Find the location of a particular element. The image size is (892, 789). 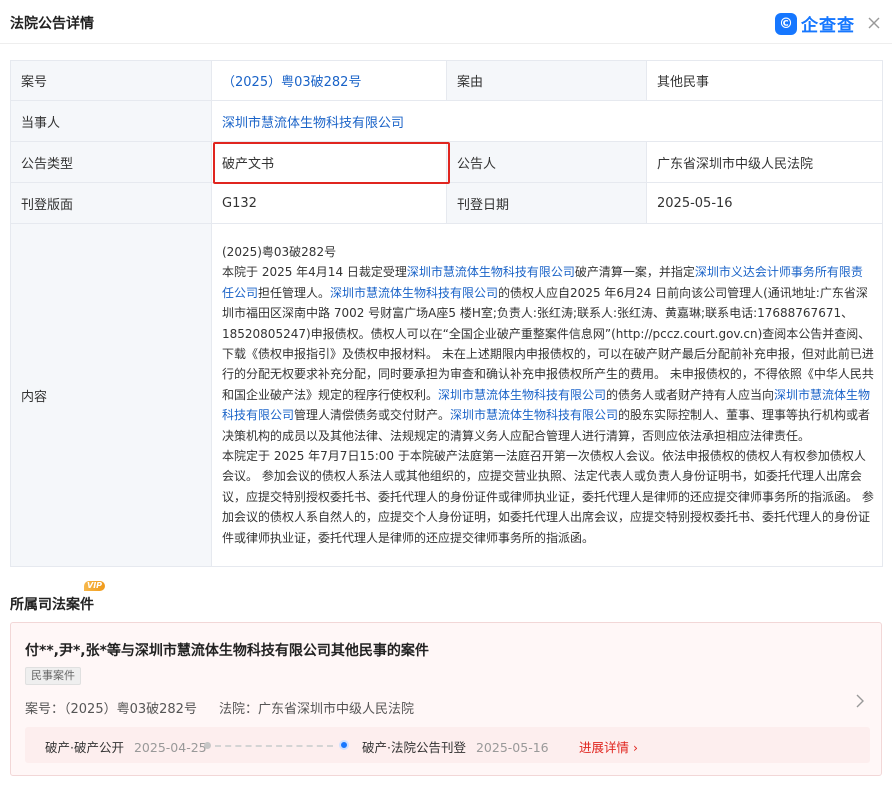

party-link: 深圳市慧流体生物科技有限公司 is located at coordinates (313, 123).